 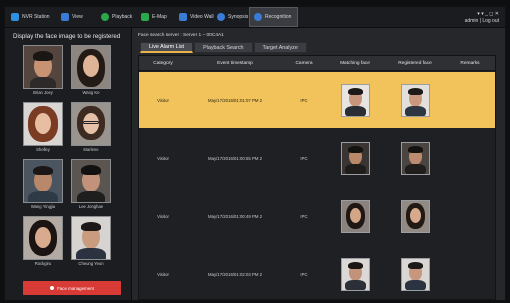 I want to click on col-registered-face: Registered face, so click(x=415, y=63).